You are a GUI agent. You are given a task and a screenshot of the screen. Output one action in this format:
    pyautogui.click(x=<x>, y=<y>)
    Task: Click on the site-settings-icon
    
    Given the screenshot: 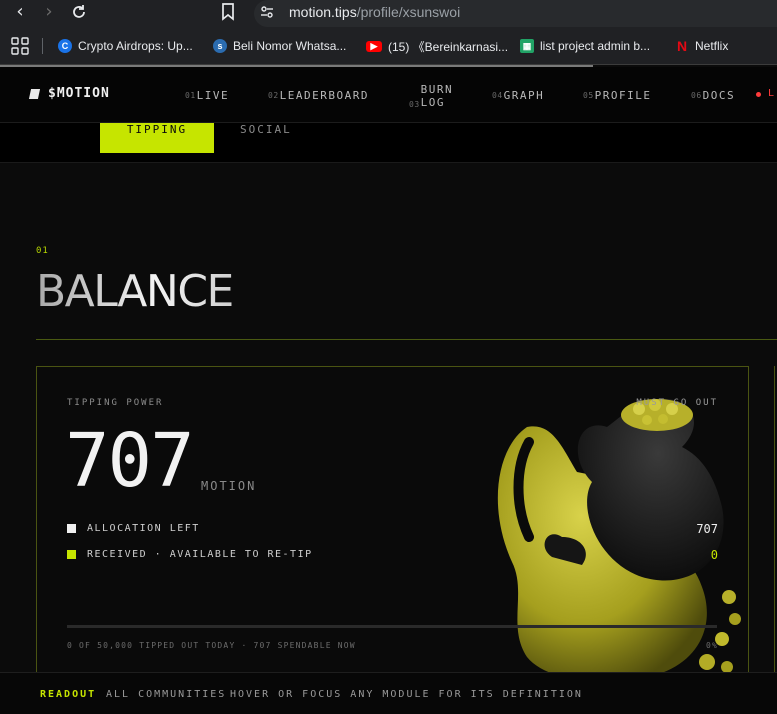 What is the action you would take?
    pyautogui.click(x=267, y=12)
    